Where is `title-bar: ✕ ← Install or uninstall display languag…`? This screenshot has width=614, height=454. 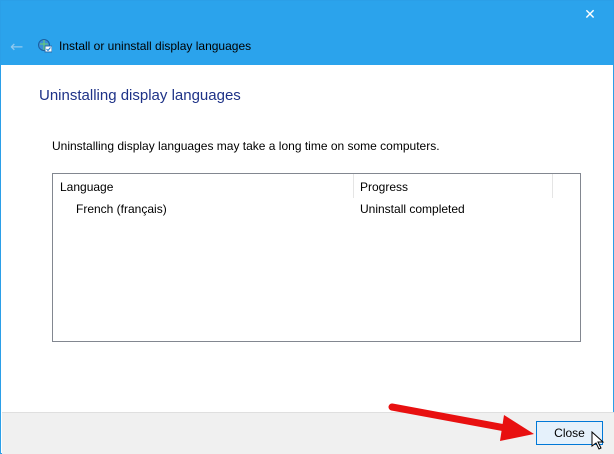
title-bar: ✕ ← Install or uninstall display languag… is located at coordinates (307, 33).